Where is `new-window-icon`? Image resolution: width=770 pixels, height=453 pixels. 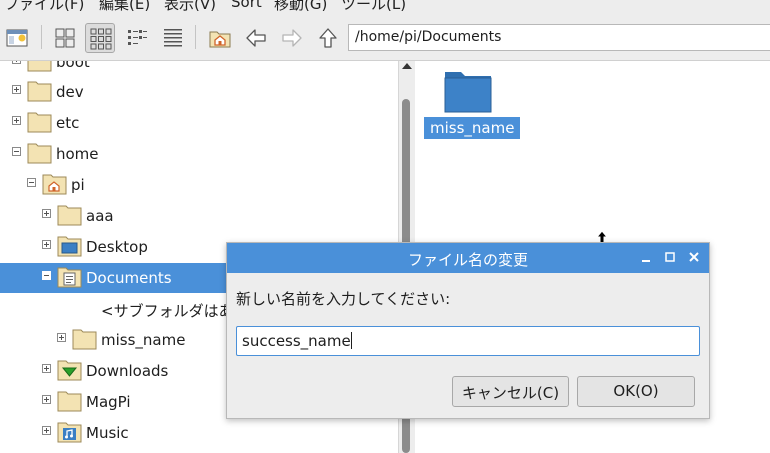
new-window-icon is located at coordinates (17, 38).